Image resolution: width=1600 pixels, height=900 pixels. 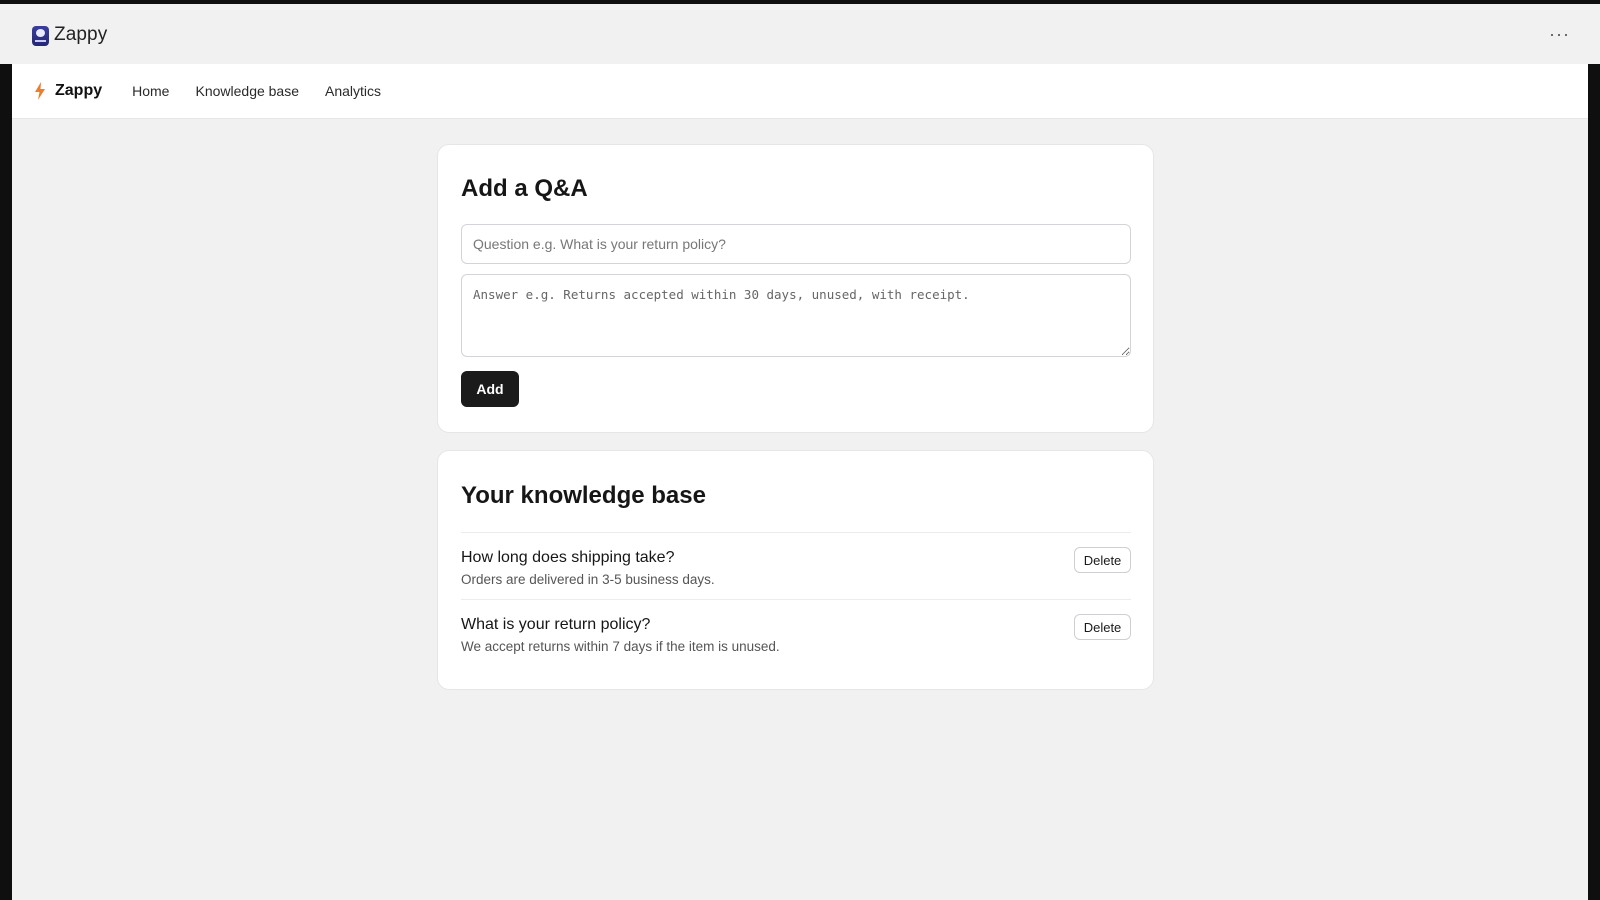 I want to click on app-title: Zappy, so click(x=81, y=34).